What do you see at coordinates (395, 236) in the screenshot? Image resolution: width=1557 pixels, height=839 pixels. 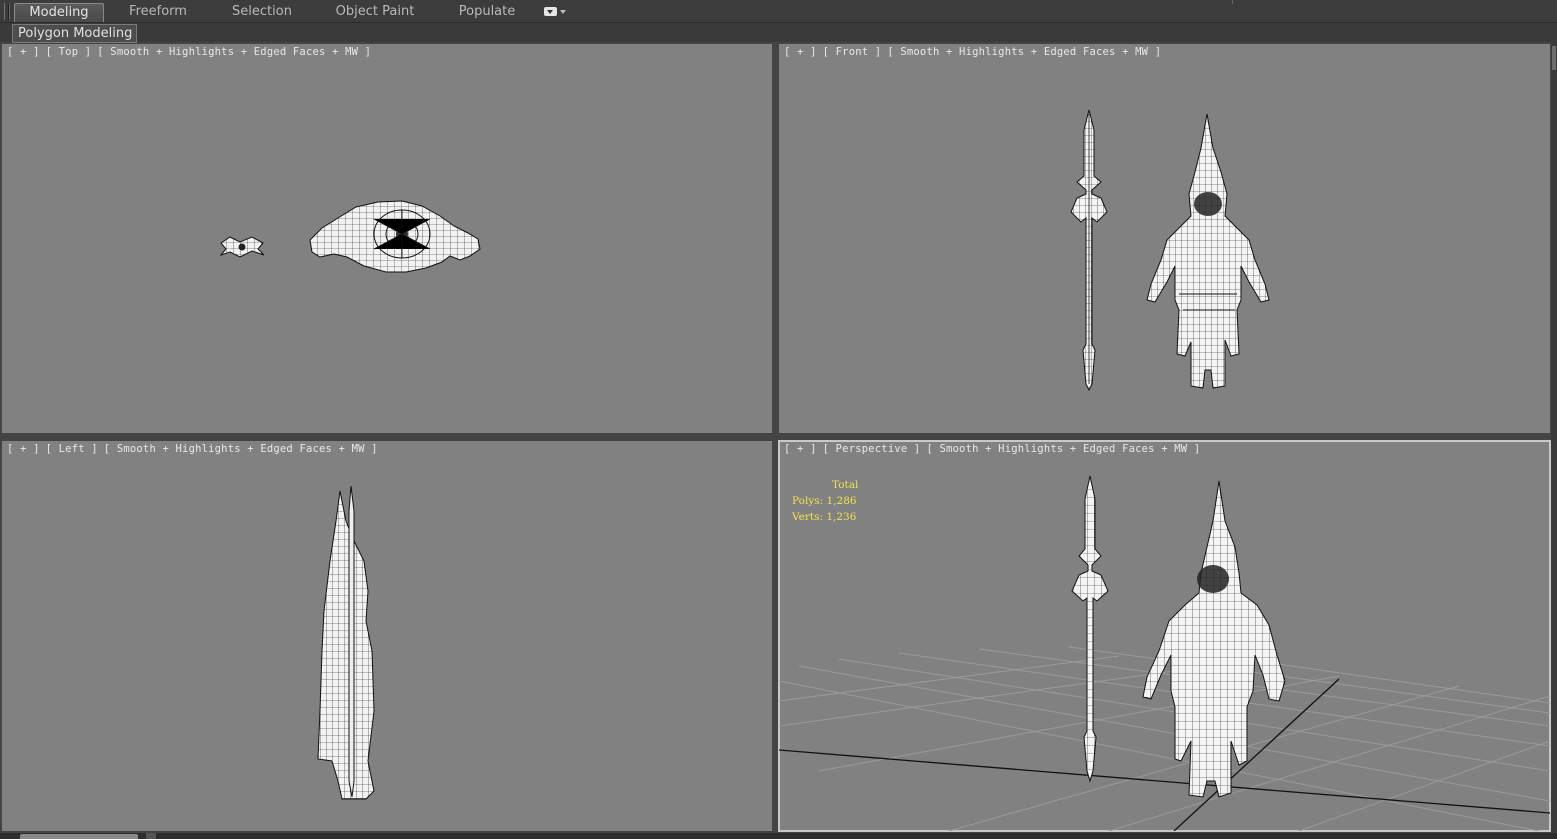 I see `character-top-mesh` at bounding box center [395, 236].